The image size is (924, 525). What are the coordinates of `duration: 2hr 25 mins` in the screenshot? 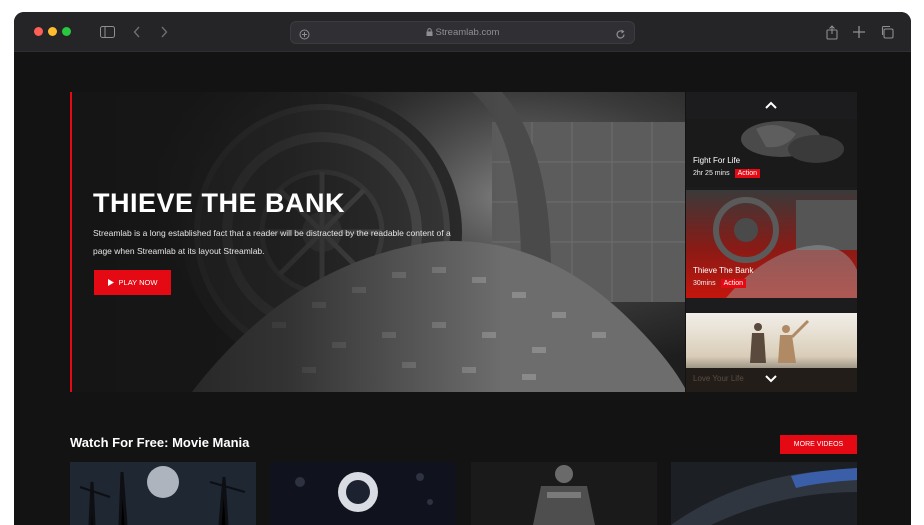 It's located at (711, 173).